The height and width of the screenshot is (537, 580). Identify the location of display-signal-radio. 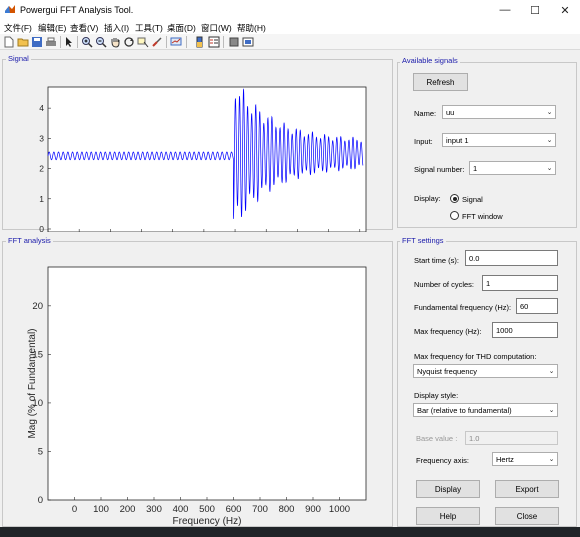
(454, 198).